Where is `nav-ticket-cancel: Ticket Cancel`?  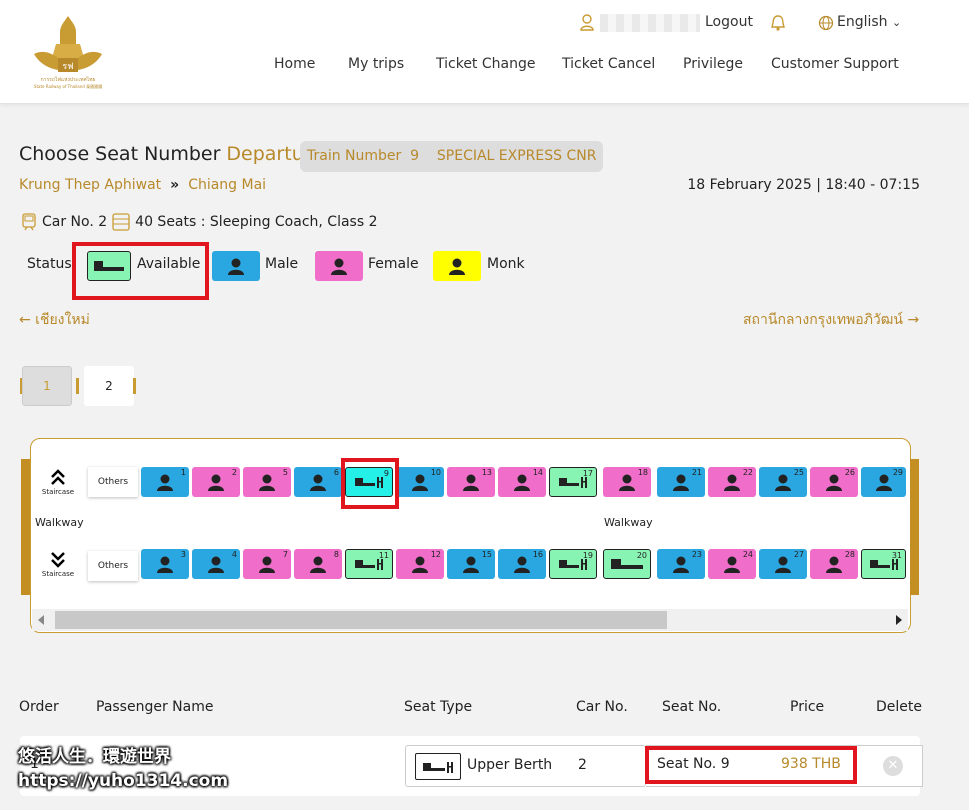 nav-ticket-cancel: Ticket Cancel is located at coordinates (608, 64).